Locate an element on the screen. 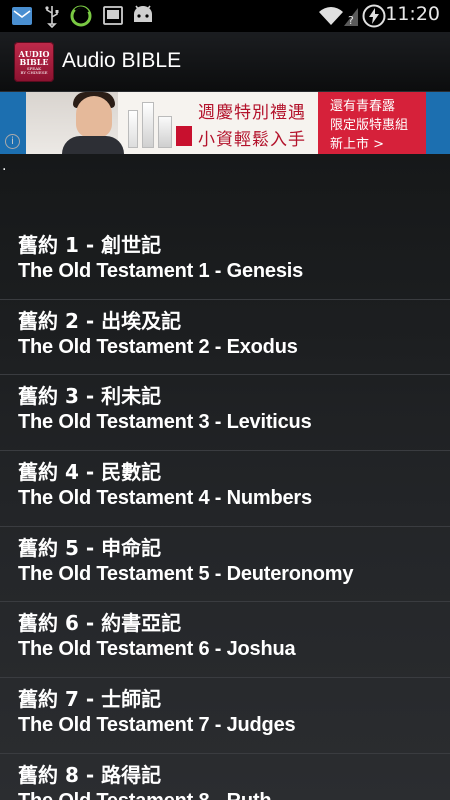  list-item: 舊約 4 - 民數記 The Old Testament 4 - Numbers is located at coordinates (225, 489).